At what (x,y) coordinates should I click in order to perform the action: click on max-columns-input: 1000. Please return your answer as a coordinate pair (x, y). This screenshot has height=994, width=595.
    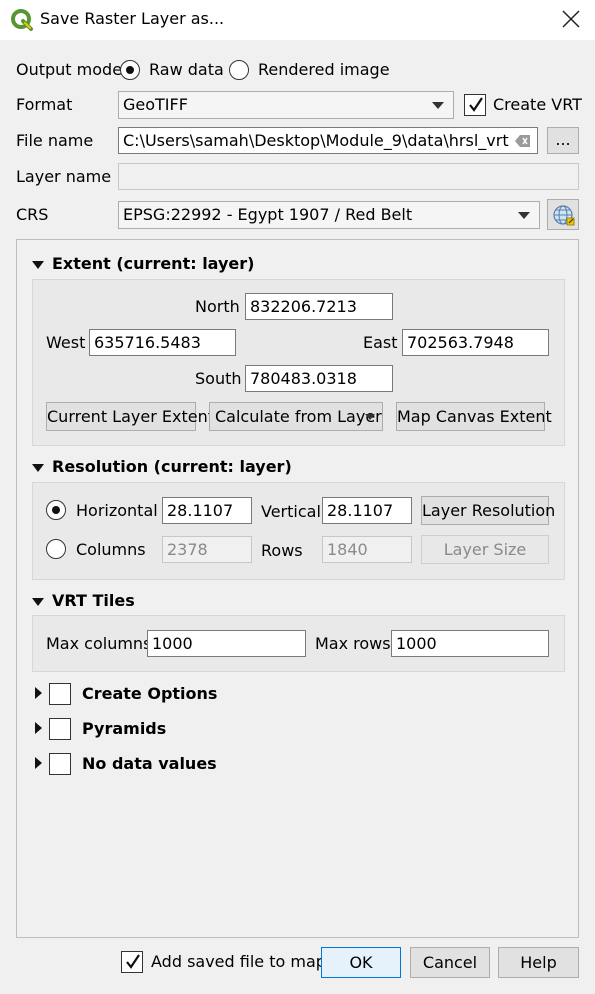
    Looking at the image, I should click on (226, 643).